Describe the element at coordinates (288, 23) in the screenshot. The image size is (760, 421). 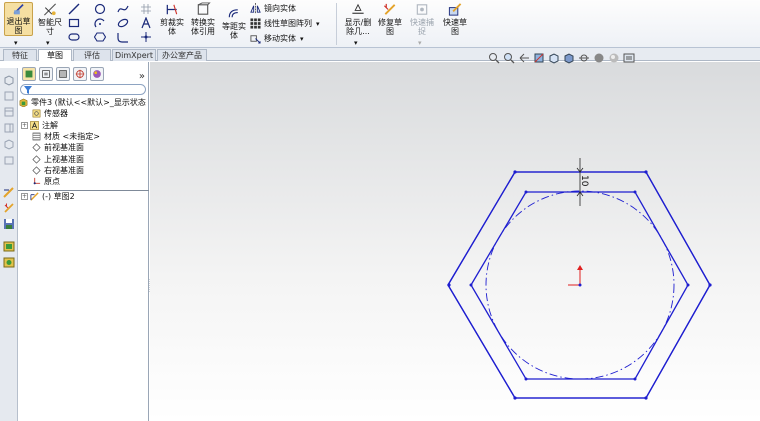
I see `linear-pattern-label: 线性草图阵列` at that location.